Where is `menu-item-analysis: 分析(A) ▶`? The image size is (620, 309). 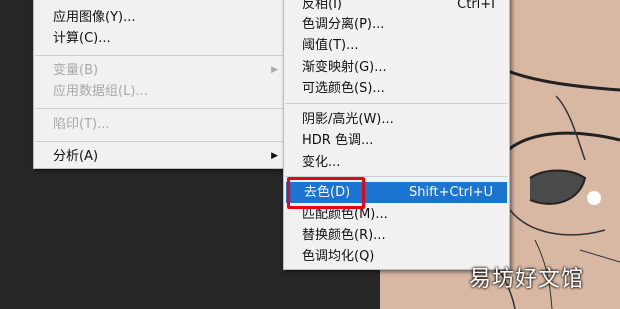
menu-item-analysis: 分析(A) ▶ is located at coordinates (159, 156).